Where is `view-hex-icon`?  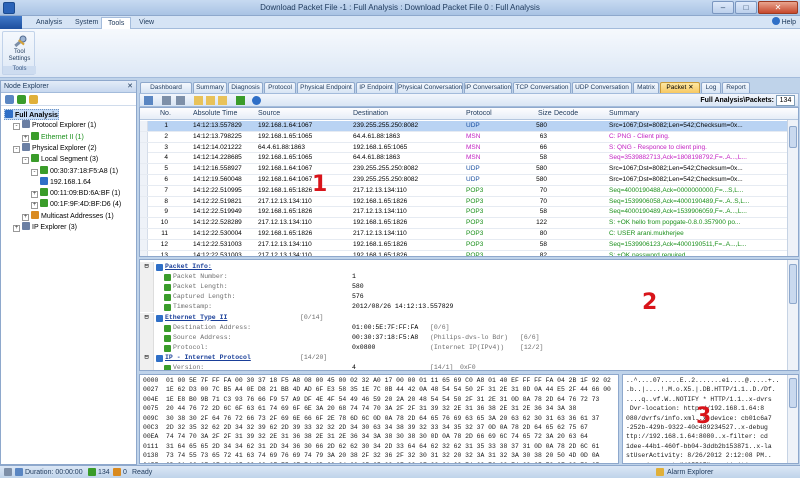
view-hex-icon is located at coordinates (222, 100).